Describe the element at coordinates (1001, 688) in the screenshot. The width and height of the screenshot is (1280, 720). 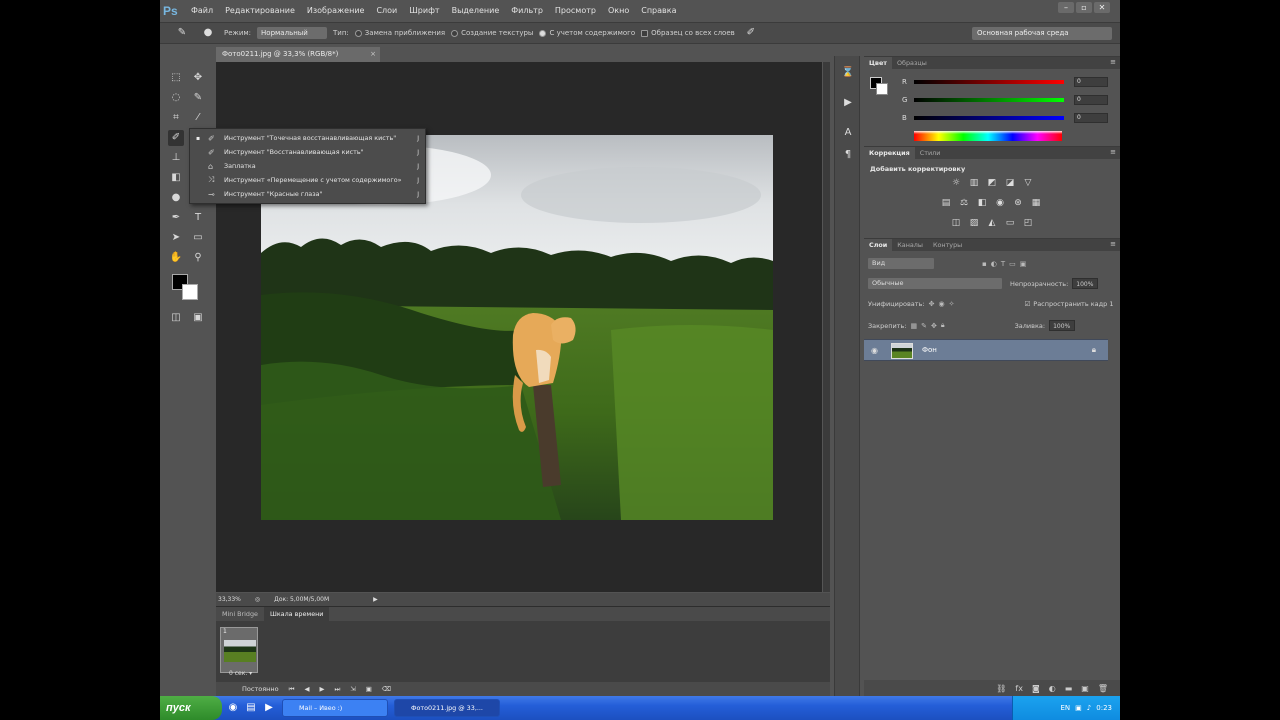
I see `link-layers-icon: ⛓` at that location.